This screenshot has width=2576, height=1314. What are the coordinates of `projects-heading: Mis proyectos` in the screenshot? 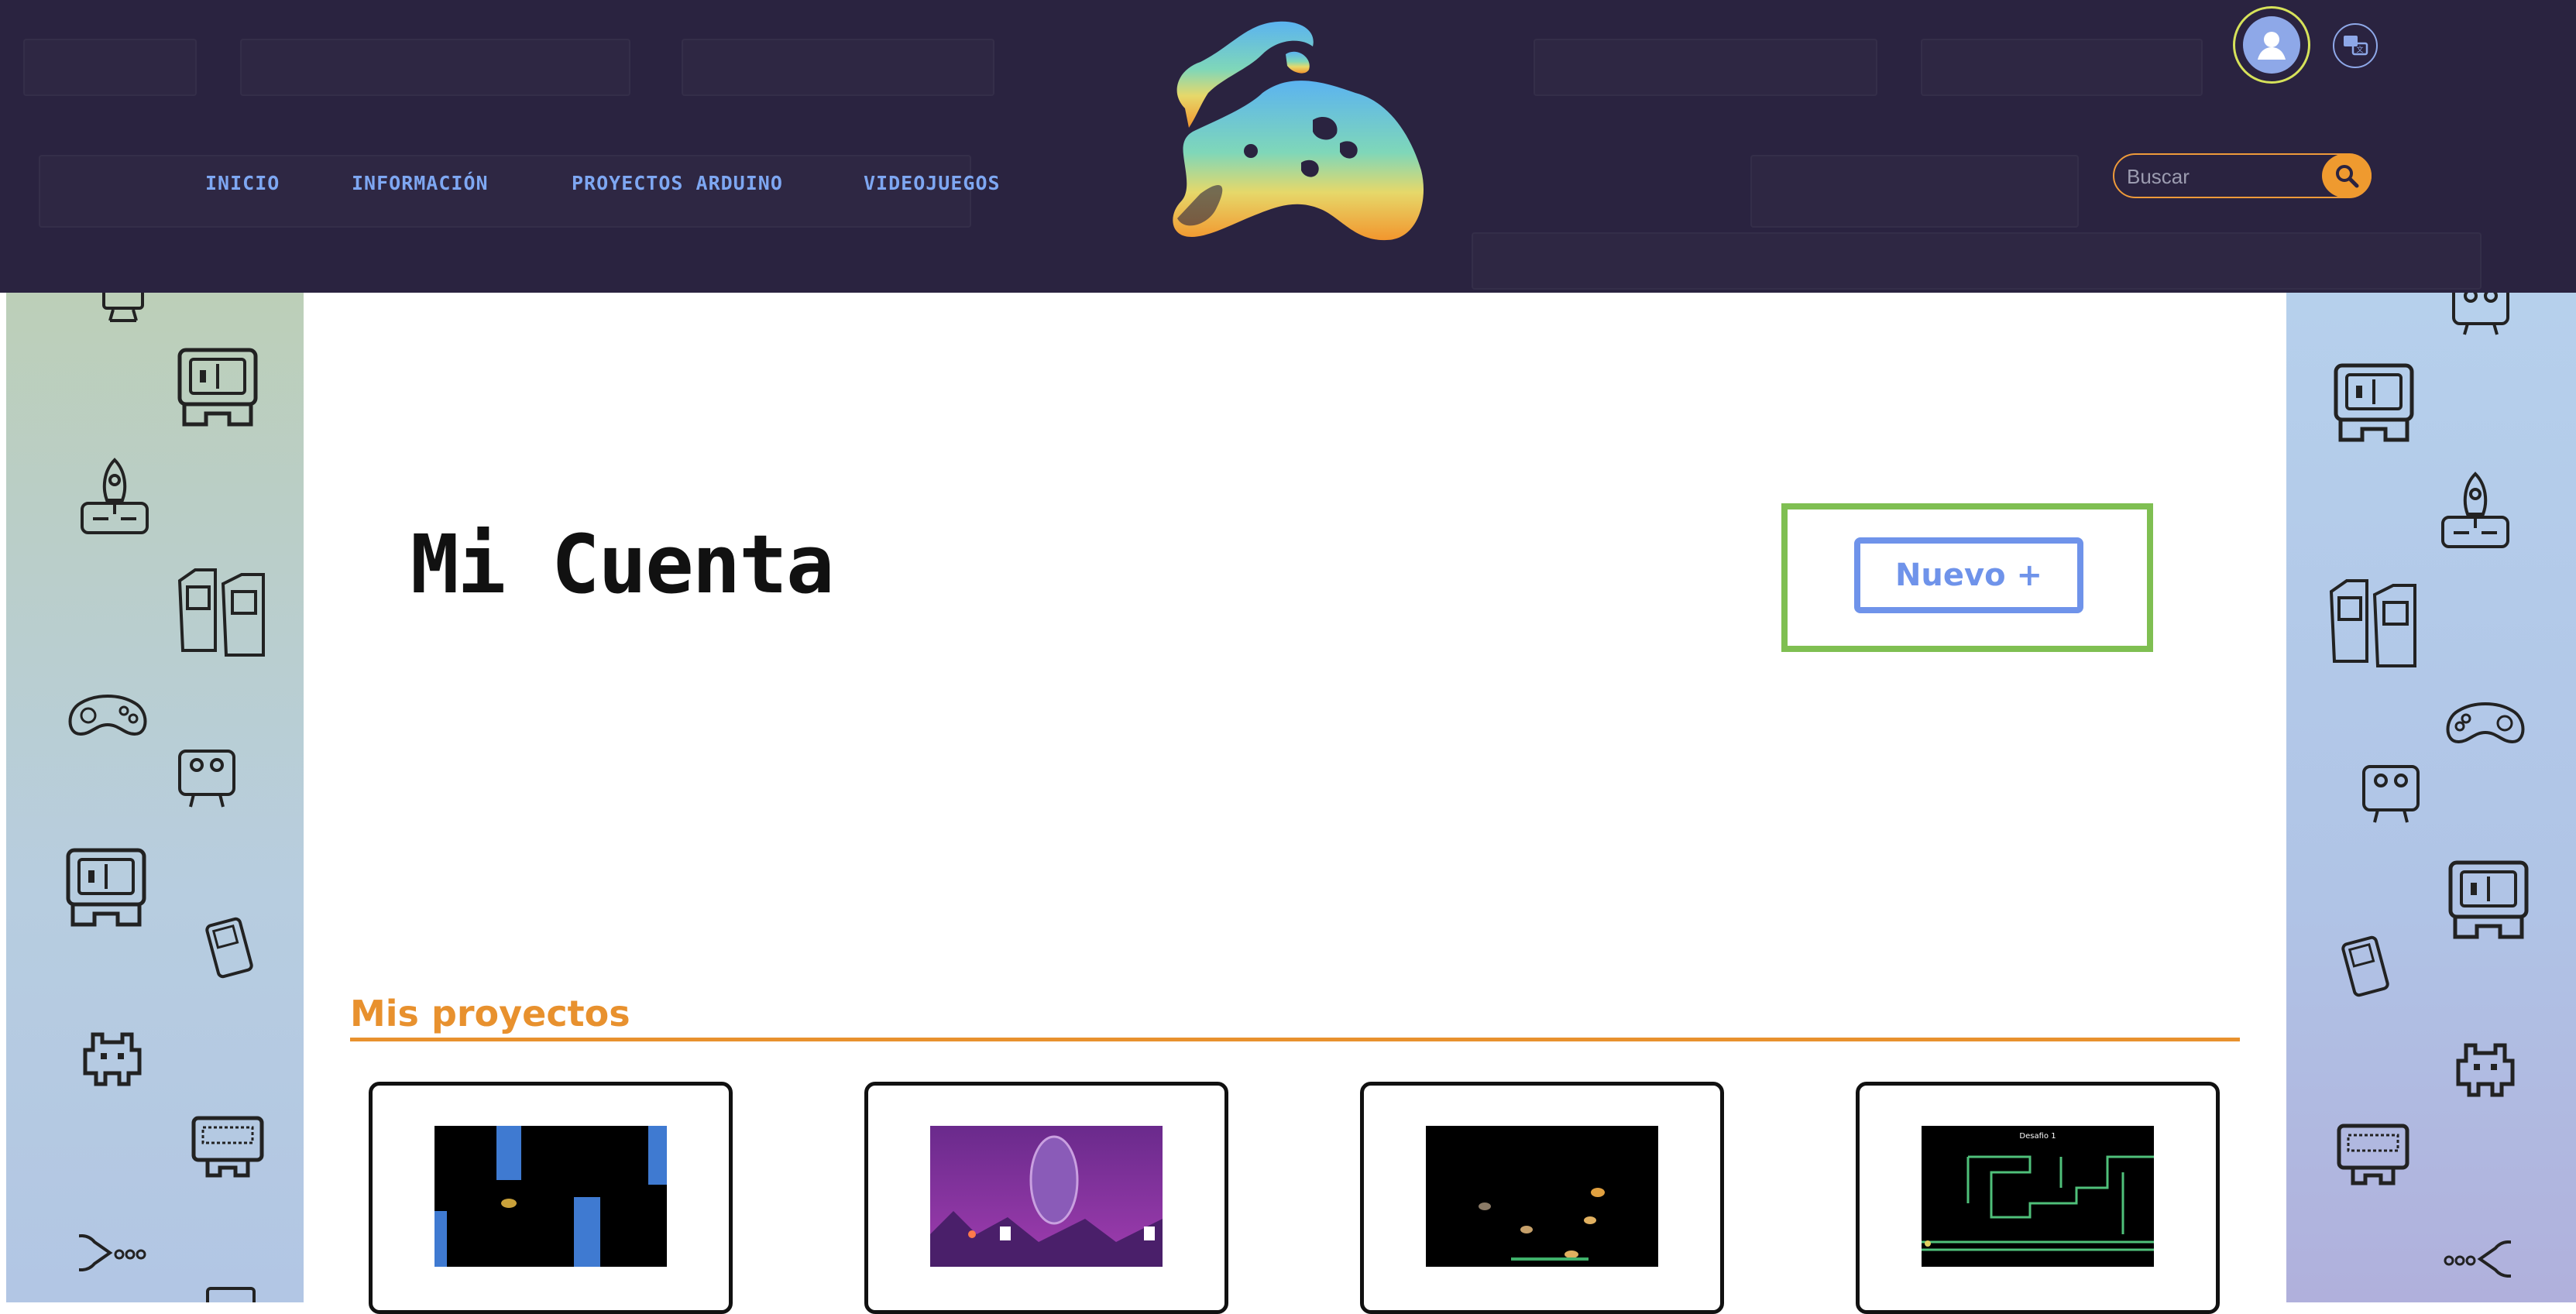 It's located at (490, 1013).